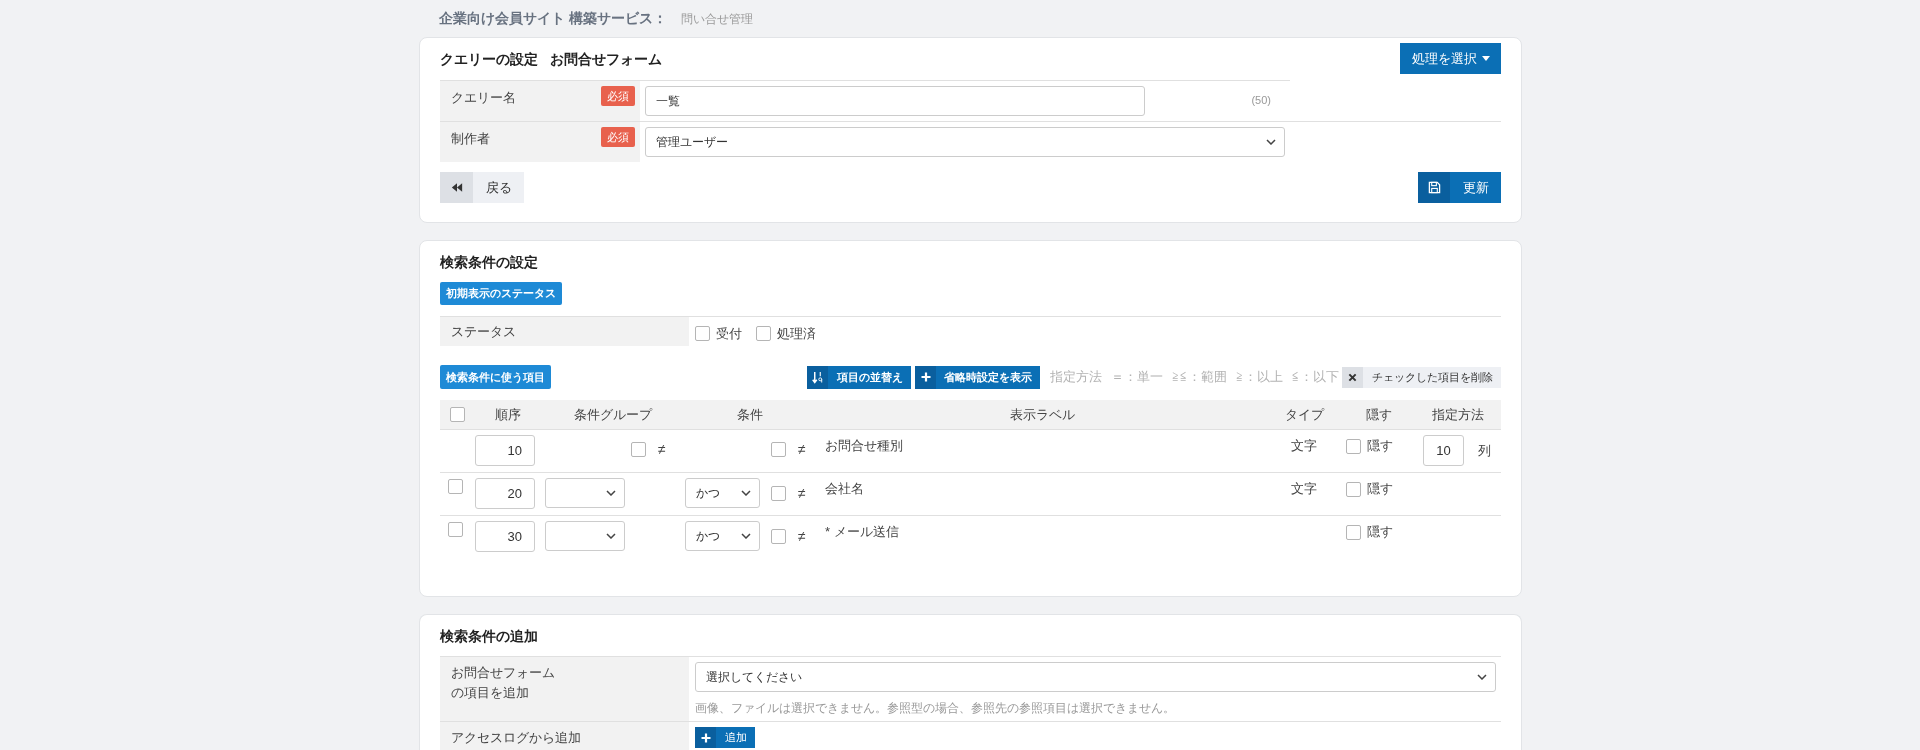 The width and height of the screenshot is (1920, 750). I want to click on text-input: 一覧, so click(895, 101).